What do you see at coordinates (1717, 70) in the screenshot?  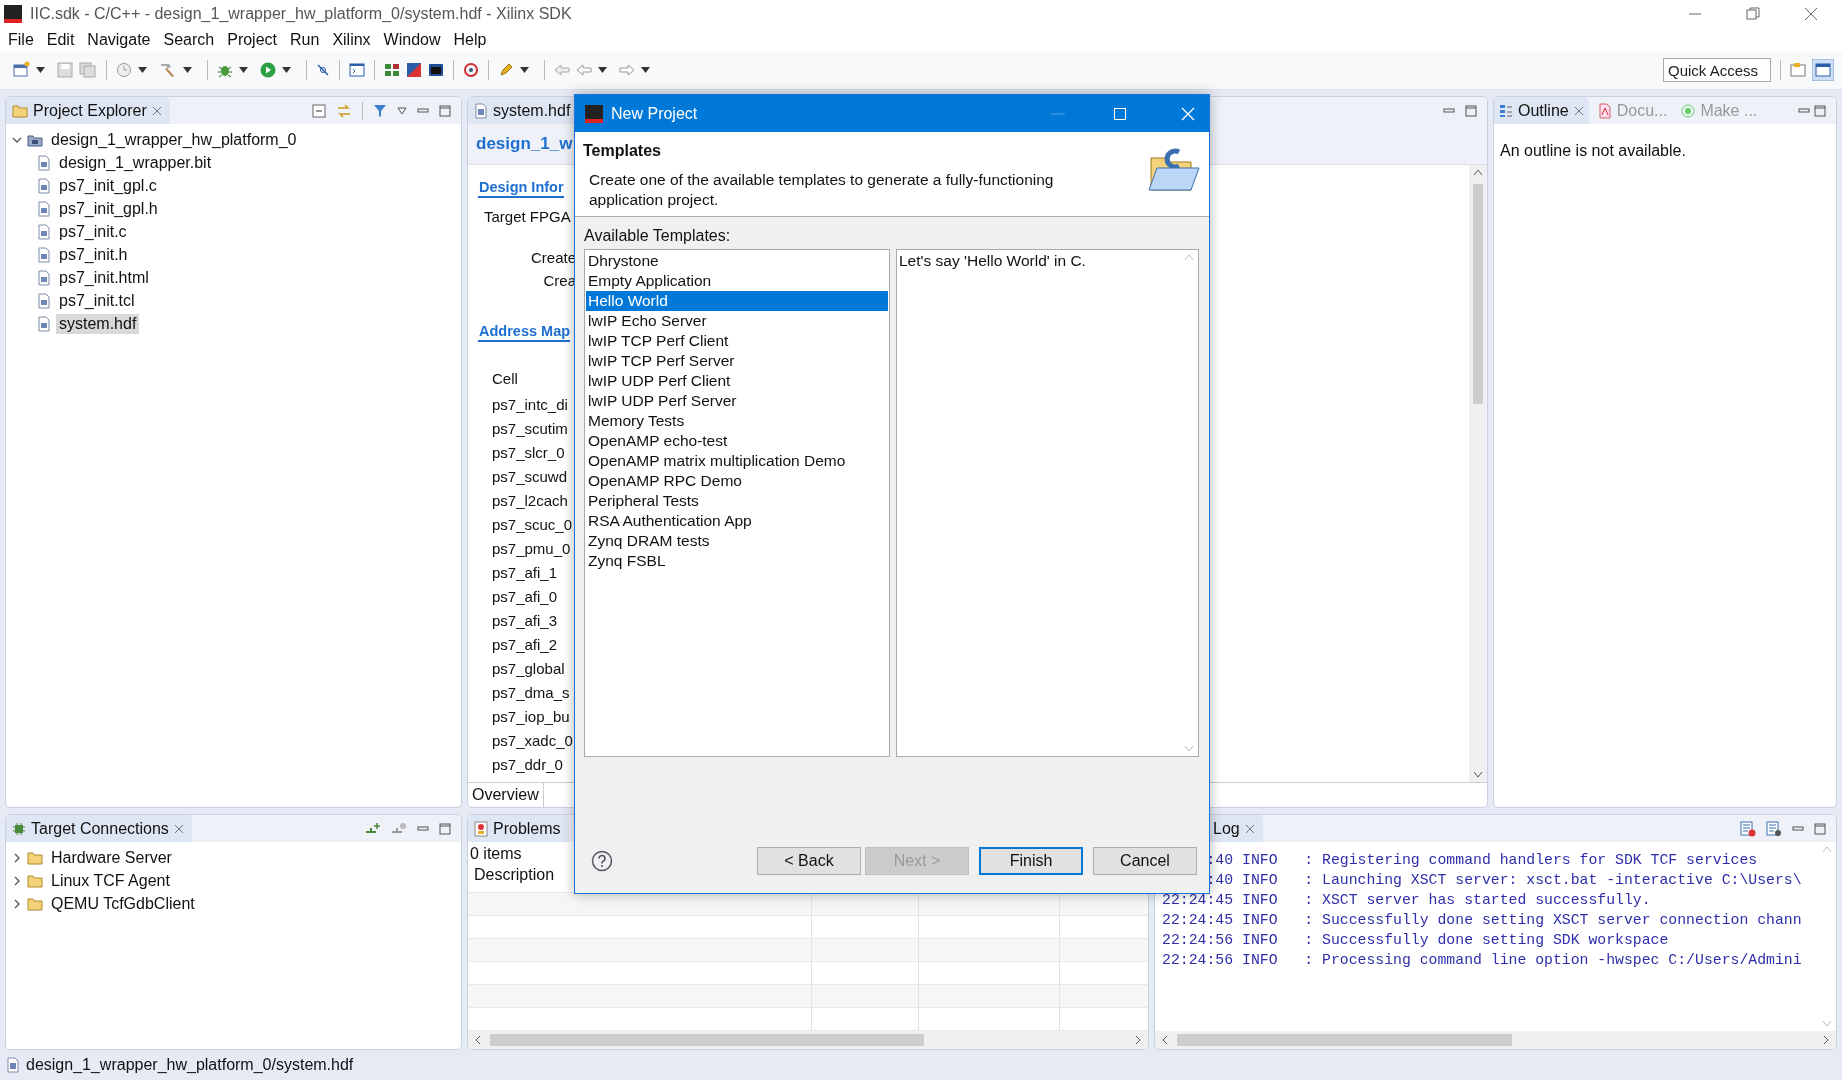 I see `quick-access-field: Quick Access` at bounding box center [1717, 70].